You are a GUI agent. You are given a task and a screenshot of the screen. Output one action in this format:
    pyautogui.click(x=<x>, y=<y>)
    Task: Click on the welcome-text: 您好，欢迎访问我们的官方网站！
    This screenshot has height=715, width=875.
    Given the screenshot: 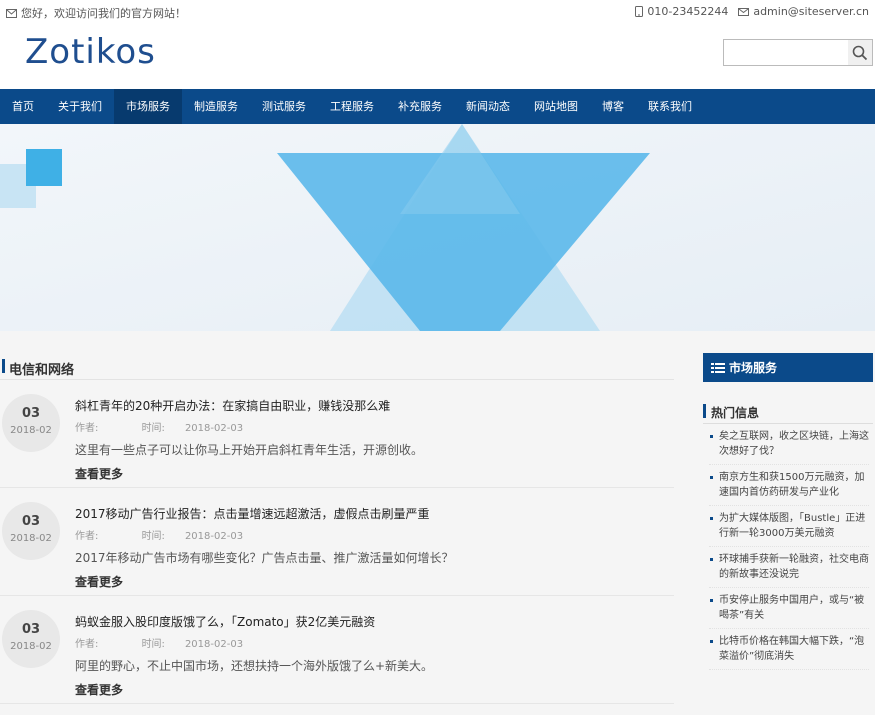 What is the action you would take?
    pyautogui.click(x=103, y=13)
    